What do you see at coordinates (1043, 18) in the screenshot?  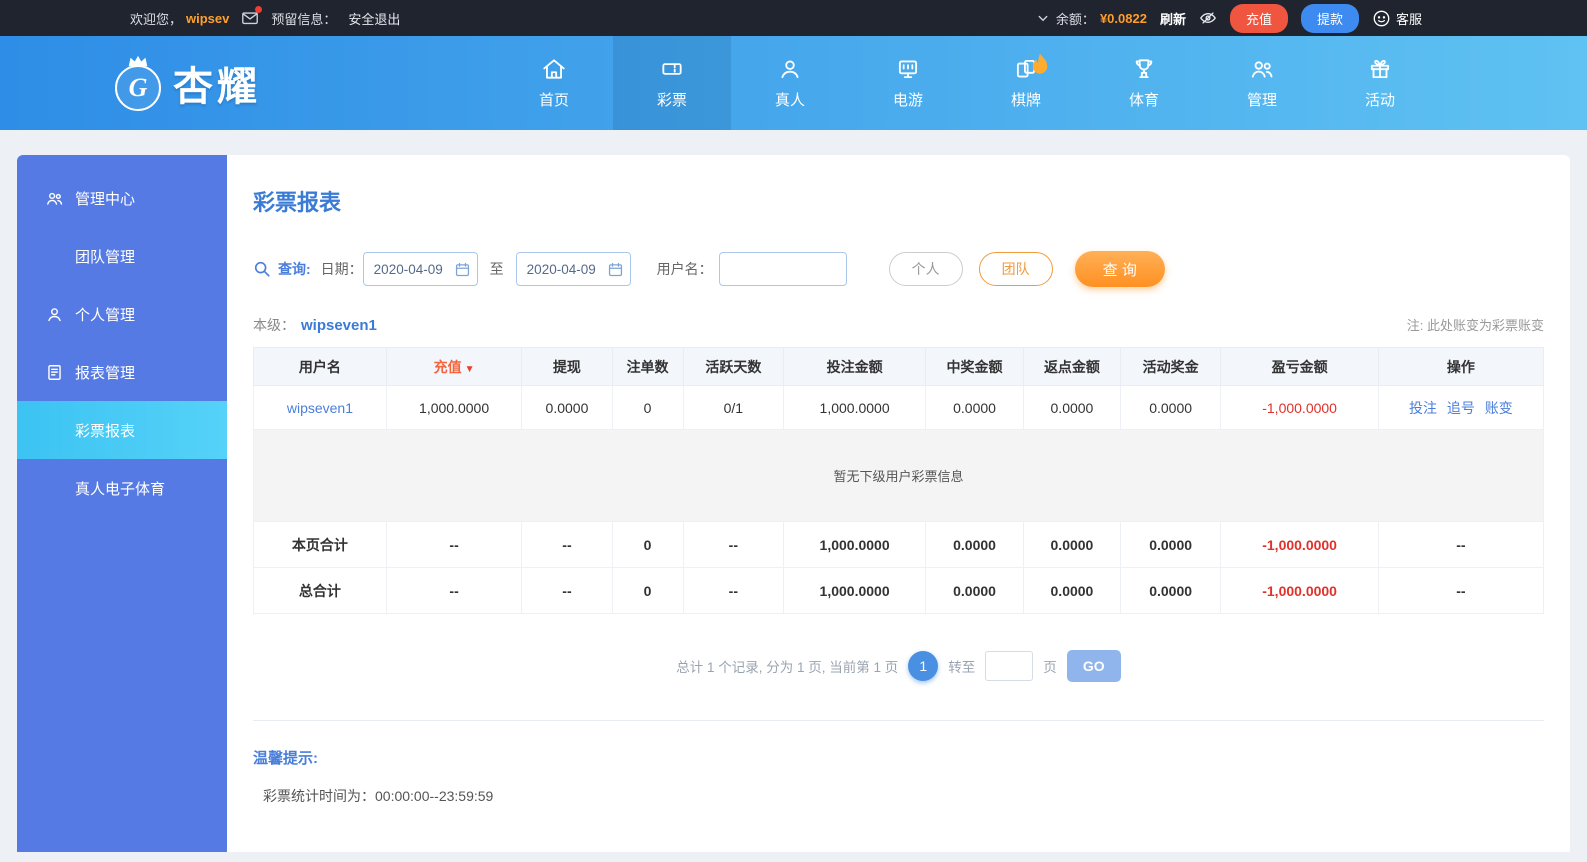 I see `caret-down-icon` at bounding box center [1043, 18].